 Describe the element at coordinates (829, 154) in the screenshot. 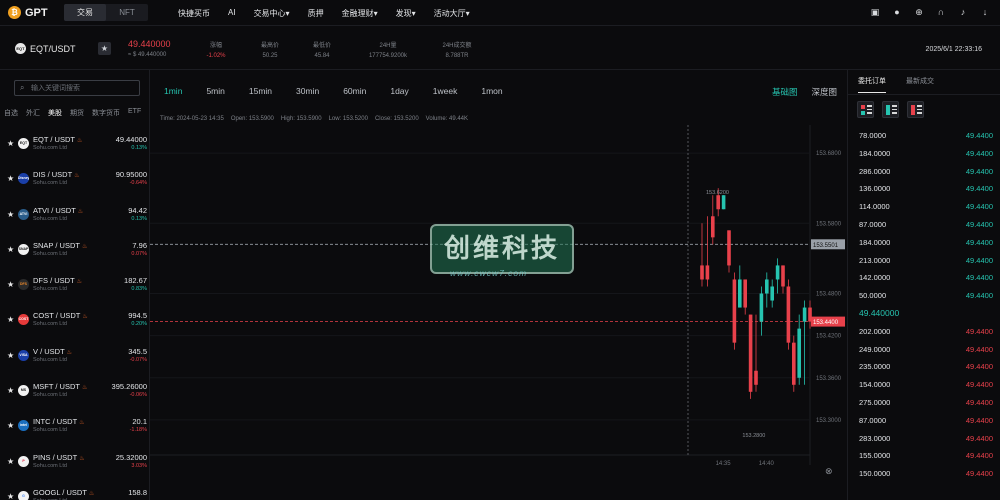

I see `y-tick-label: 153.6800` at that location.